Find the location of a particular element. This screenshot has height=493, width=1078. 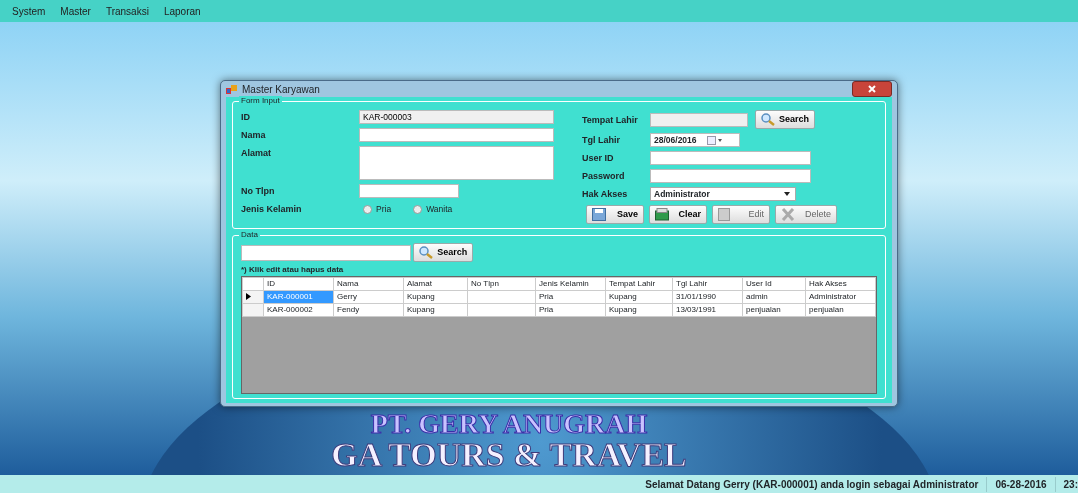

menu-item: System is located at coordinates (29, 11).